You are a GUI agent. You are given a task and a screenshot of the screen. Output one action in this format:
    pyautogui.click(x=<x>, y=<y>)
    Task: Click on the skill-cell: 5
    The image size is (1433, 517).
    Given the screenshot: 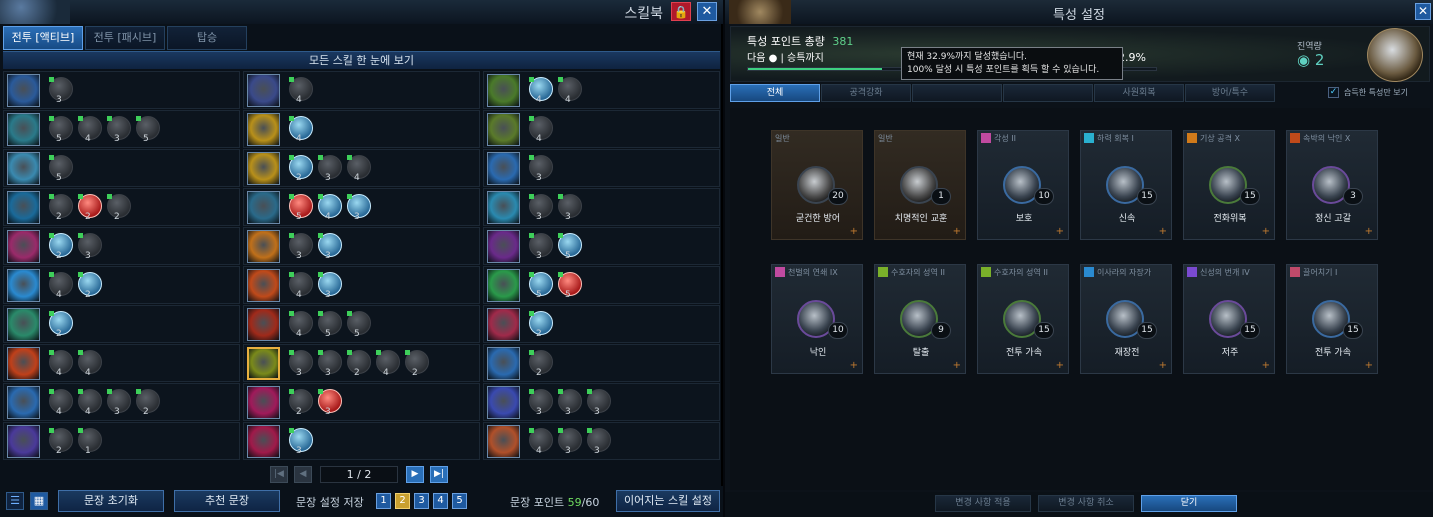 What is the action you would take?
    pyautogui.click(x=121, y=168)
    